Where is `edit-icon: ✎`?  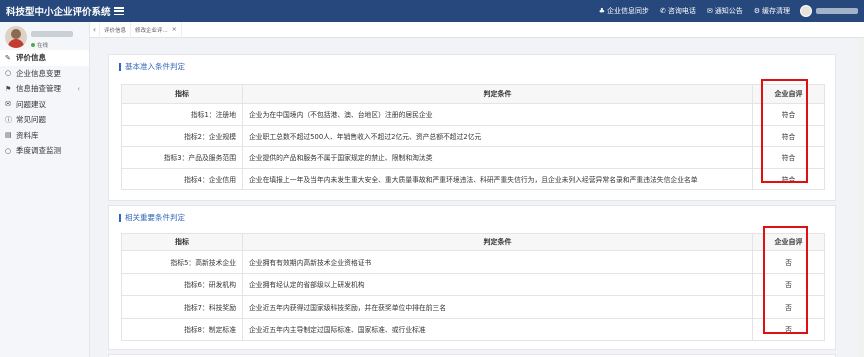
edit-icon: ✎ is located at coordinates (8, 57).